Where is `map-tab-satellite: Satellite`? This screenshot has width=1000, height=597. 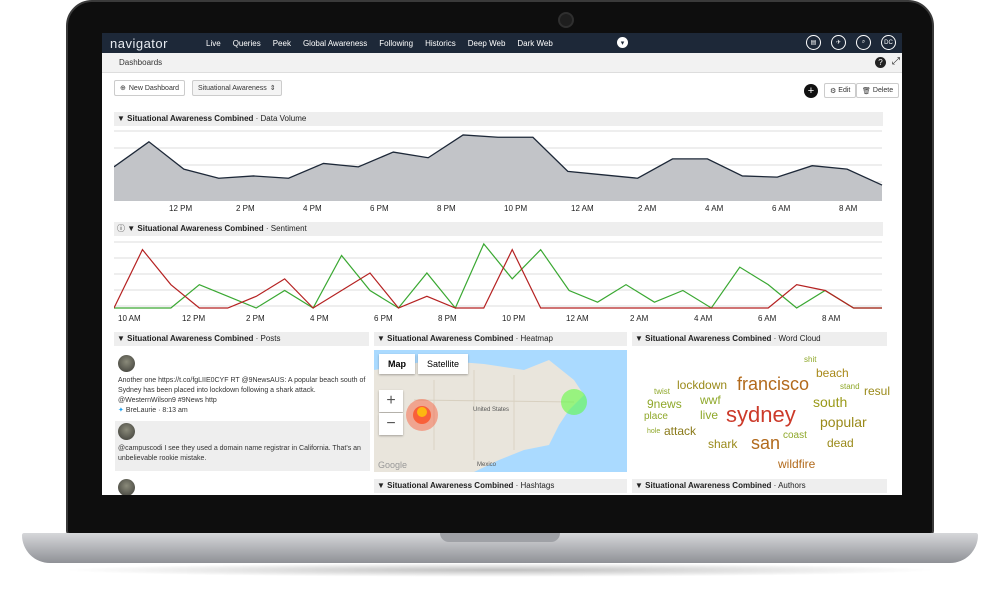 map-tab-satellite: Satellite is located at coordinates (443, 364).